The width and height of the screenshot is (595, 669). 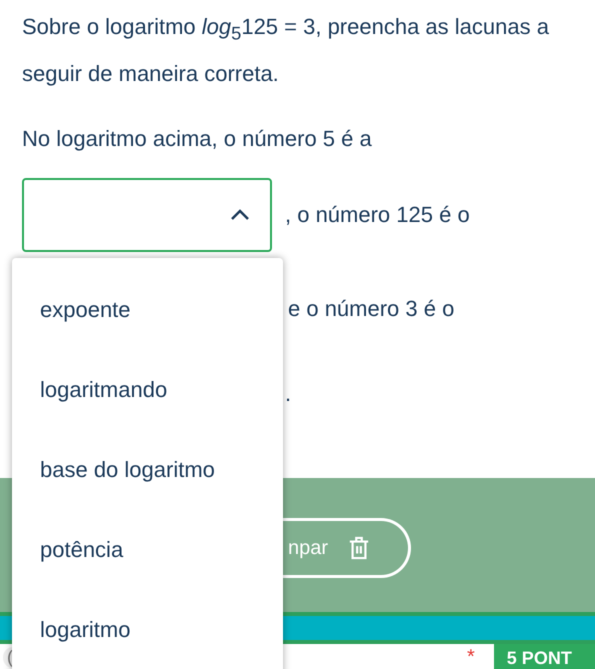 I want to click on dropdown-option: expoente, so click(x=147, y=310).